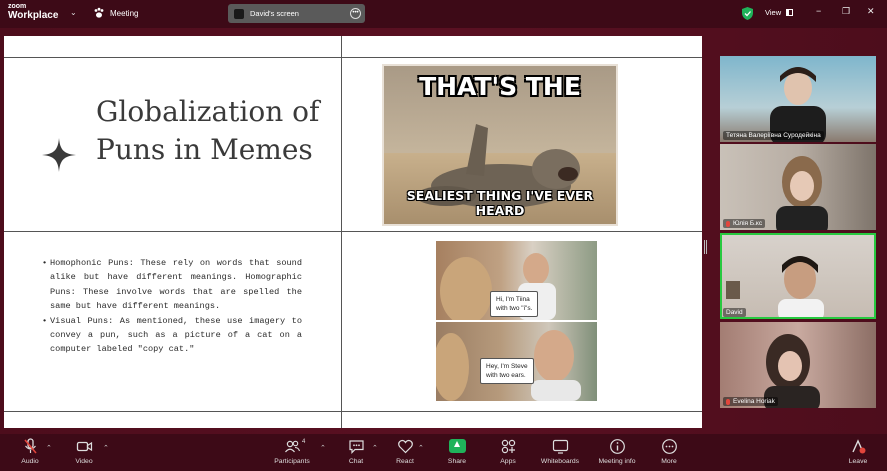 This screenshot has height=471, width=887. Describe the element at coordinates (353, 411) in the screenshot. I see `table-border-bottom` at that location.